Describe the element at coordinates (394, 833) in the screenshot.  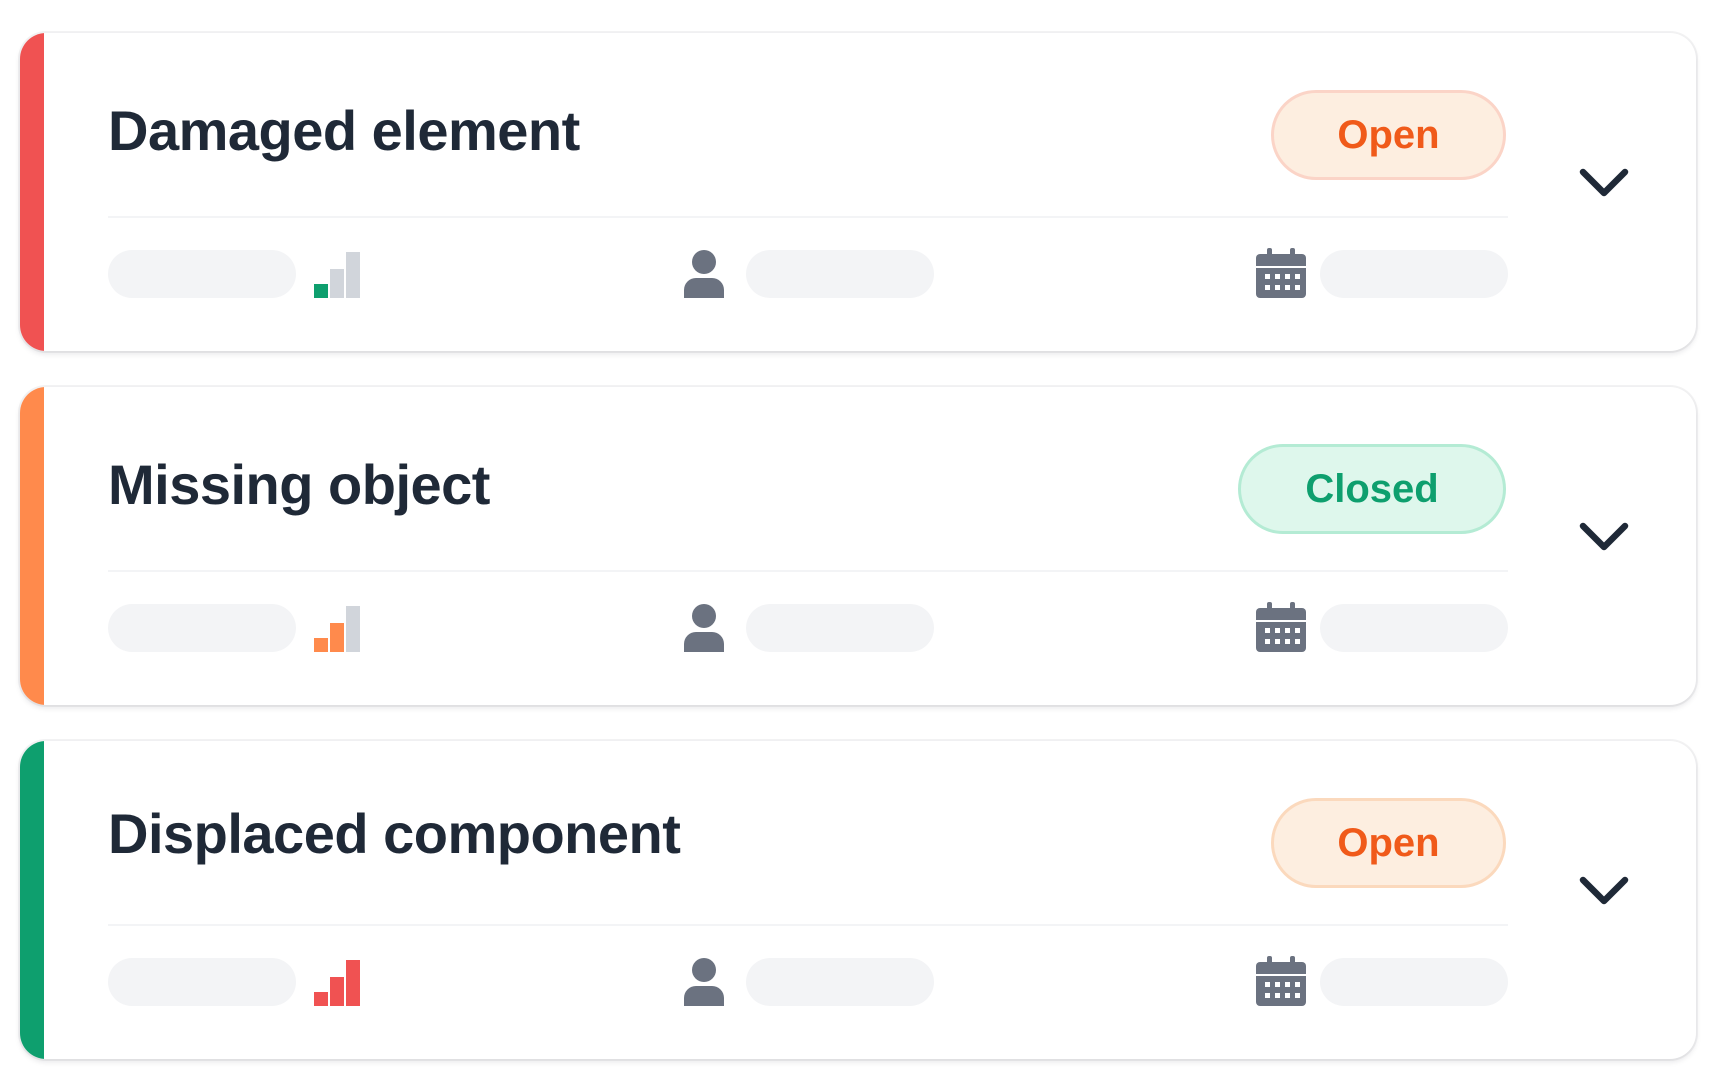
I see `issue-title: Displaced component` at that location.